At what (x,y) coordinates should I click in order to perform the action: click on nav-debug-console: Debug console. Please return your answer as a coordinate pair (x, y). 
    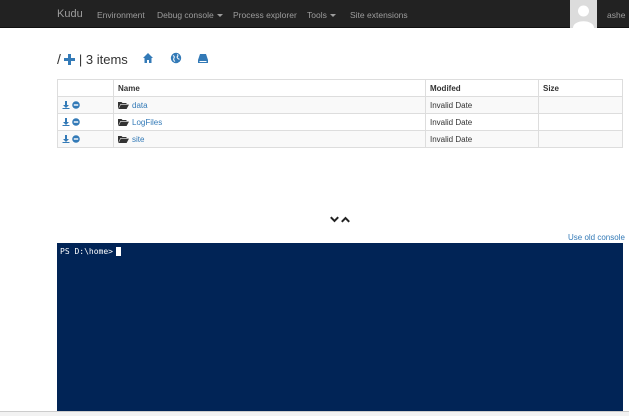
    Looking at the image, I should click on (190, 15).